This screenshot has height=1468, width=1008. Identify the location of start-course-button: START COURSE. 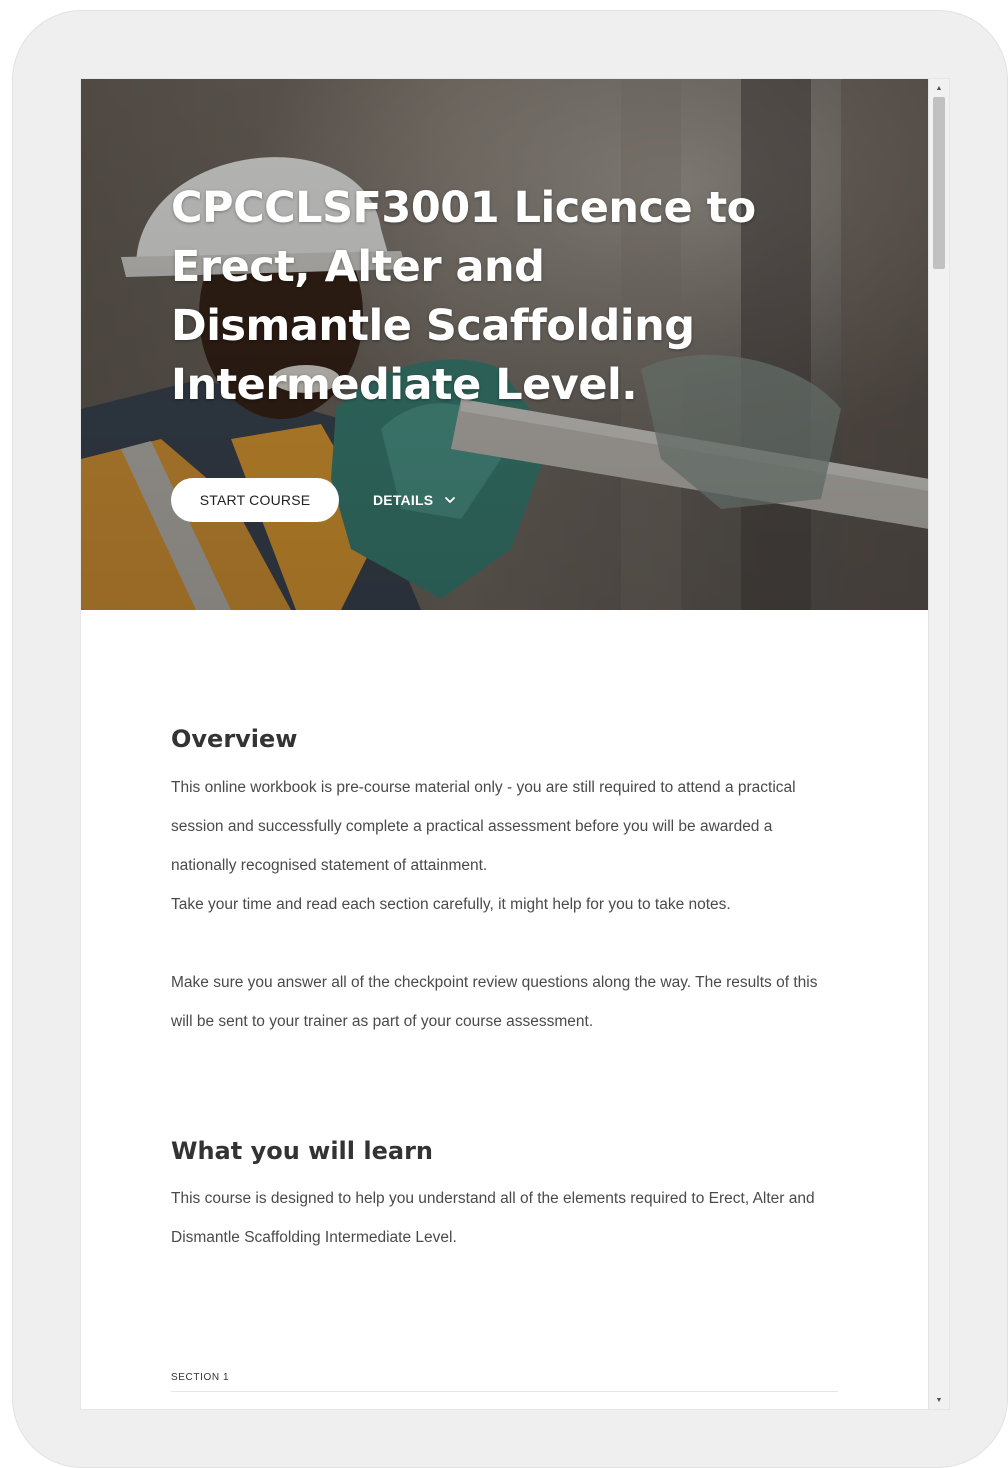
(255, 500).